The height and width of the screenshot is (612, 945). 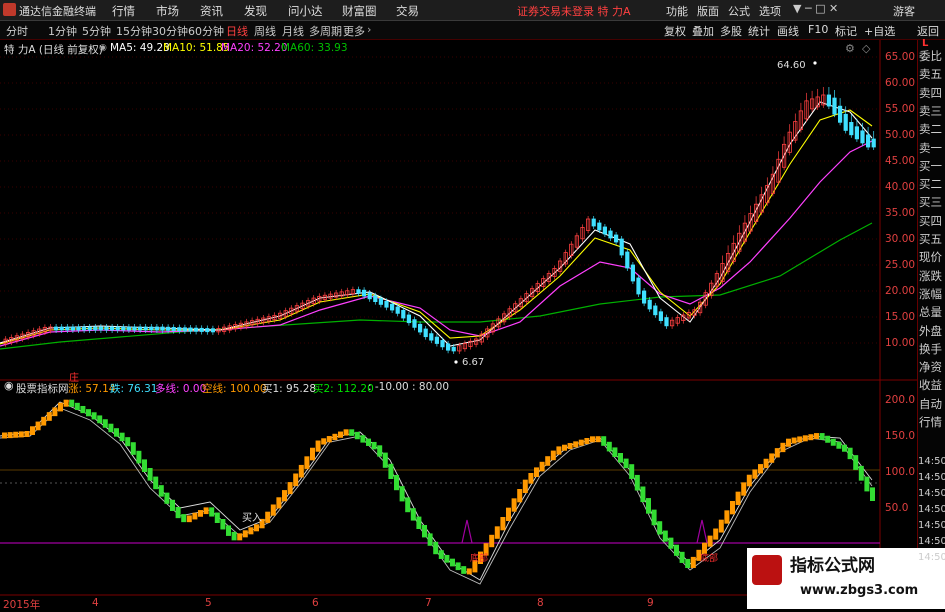 What do you see at coordinates (170, 31) in the screenshot?
I see `period-30min: 30分钟` at bounding box center [170, 31].